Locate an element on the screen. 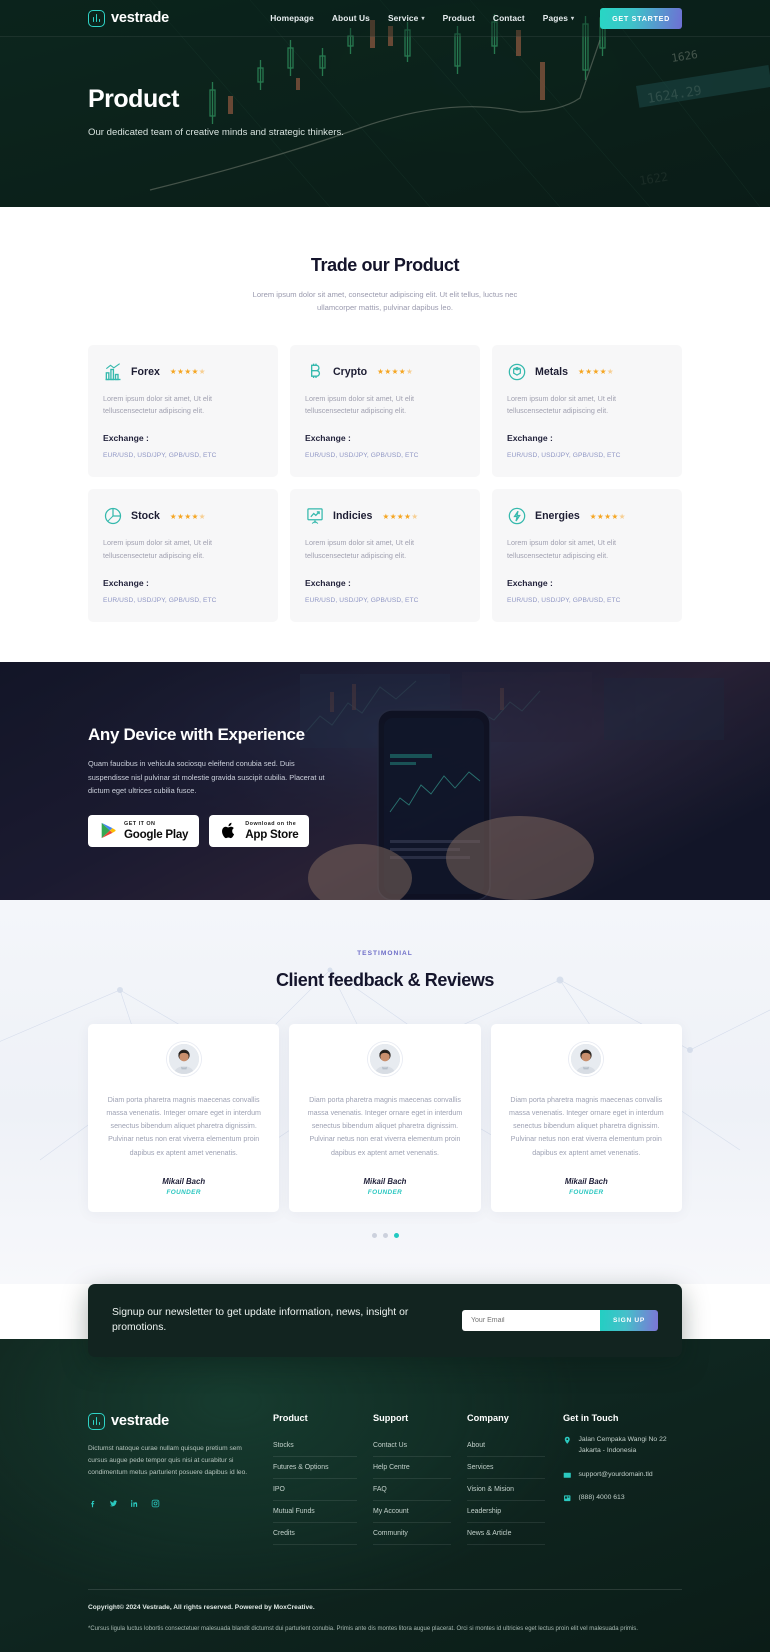 This screenshot has width=770, height=1652. footer-link: News & Article is located at coordinates (506, 1534).